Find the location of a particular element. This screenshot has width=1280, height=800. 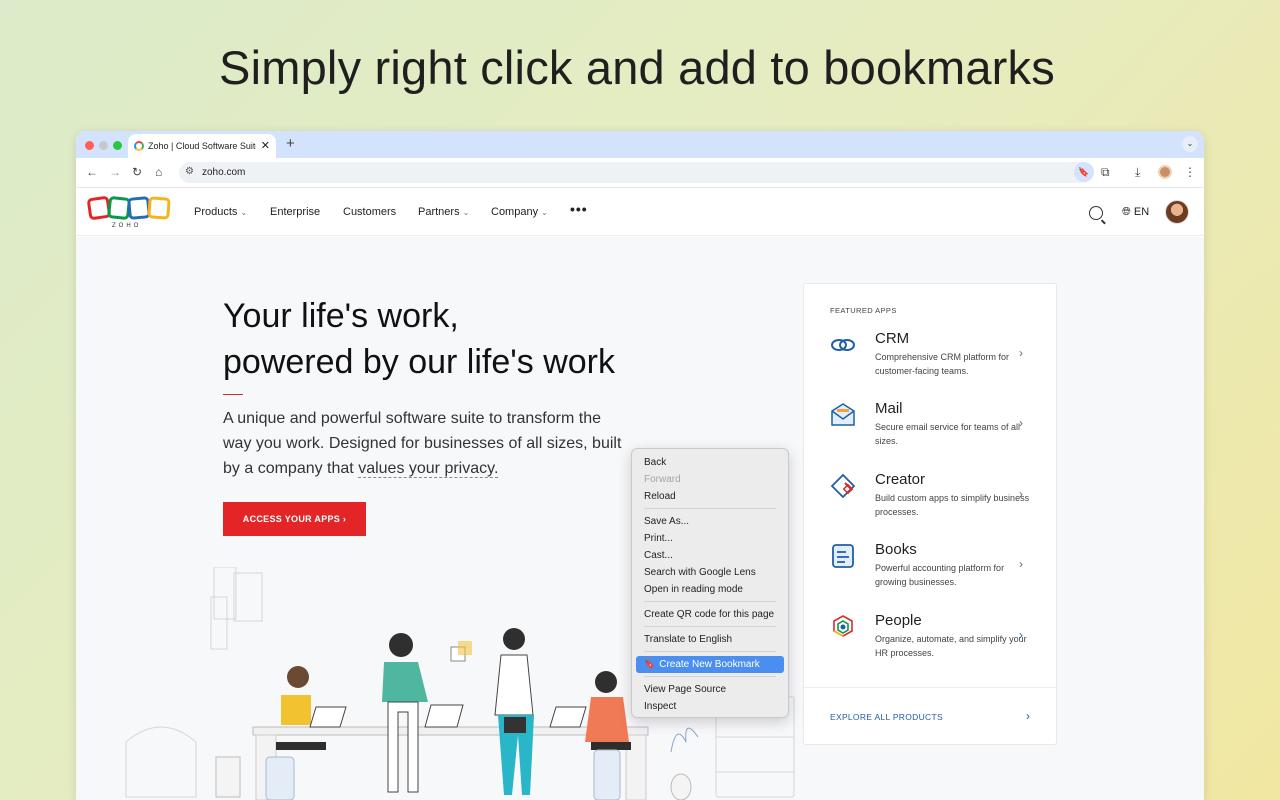

tab-title: Zoho | Cloud Software Suite f is located at coordinates (202, 146).